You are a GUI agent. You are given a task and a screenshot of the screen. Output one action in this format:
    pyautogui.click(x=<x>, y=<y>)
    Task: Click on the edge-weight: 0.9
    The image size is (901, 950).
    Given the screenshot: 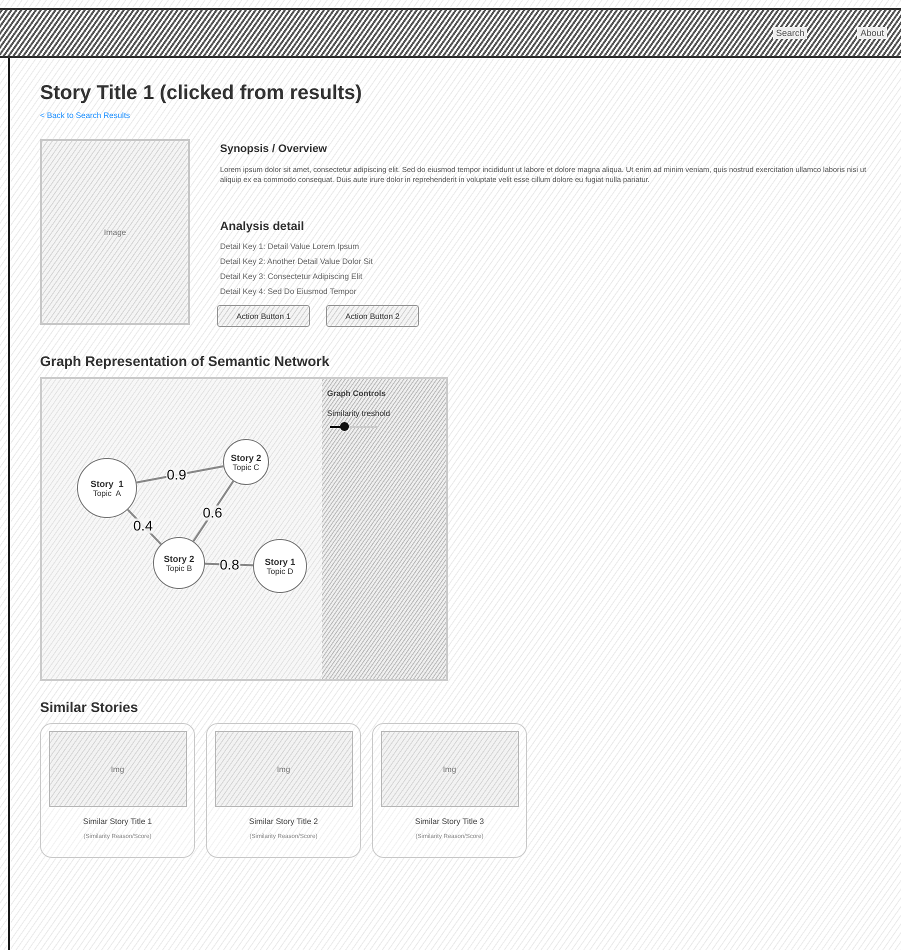 What is the action you would take?
    pyautogui.click(x=177, y=475)
    